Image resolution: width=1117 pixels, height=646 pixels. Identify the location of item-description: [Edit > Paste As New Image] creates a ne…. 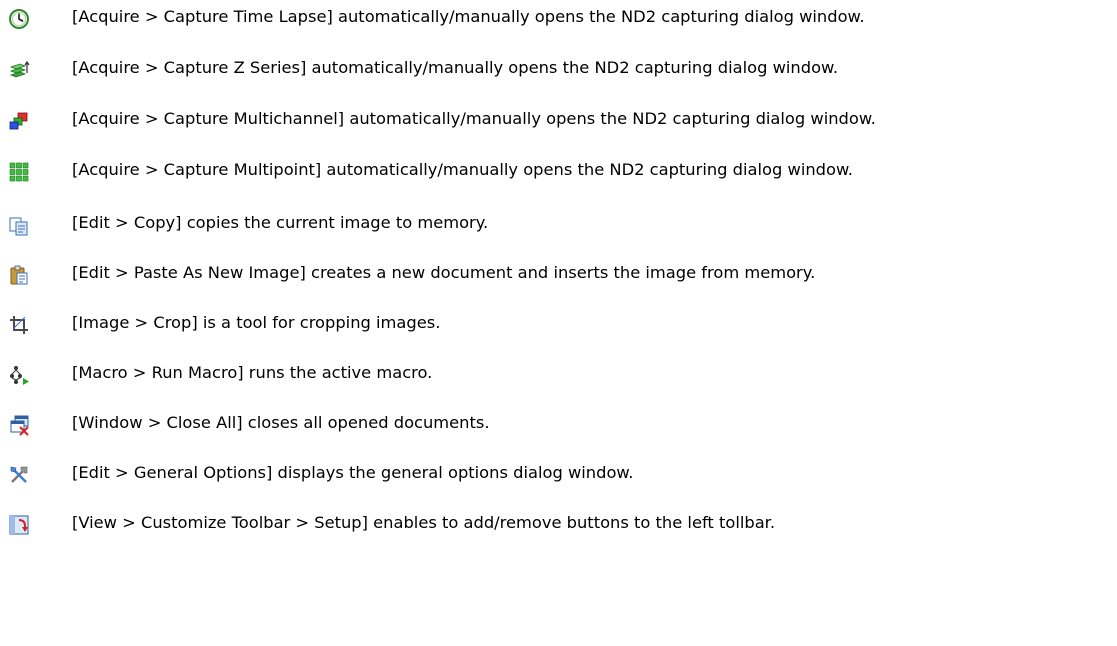
(444, 272).